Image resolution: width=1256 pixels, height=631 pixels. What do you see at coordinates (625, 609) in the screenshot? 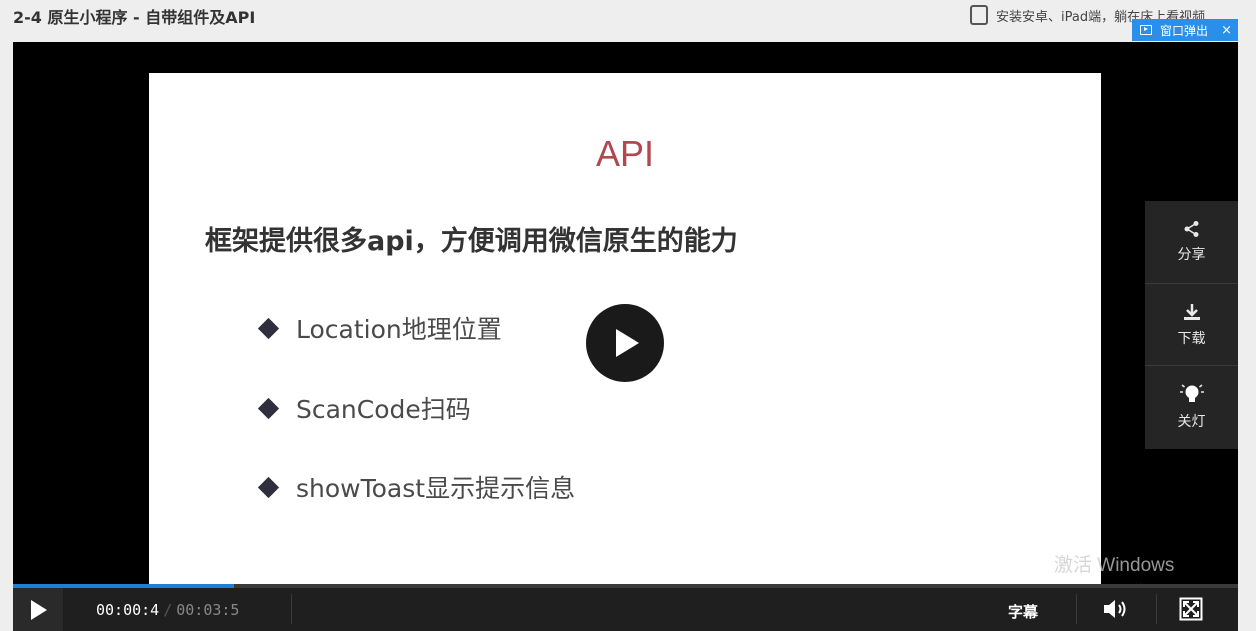
I see `control-bar: 00:00:4/00:03:5 字幕` at bounding box center [625, 609].